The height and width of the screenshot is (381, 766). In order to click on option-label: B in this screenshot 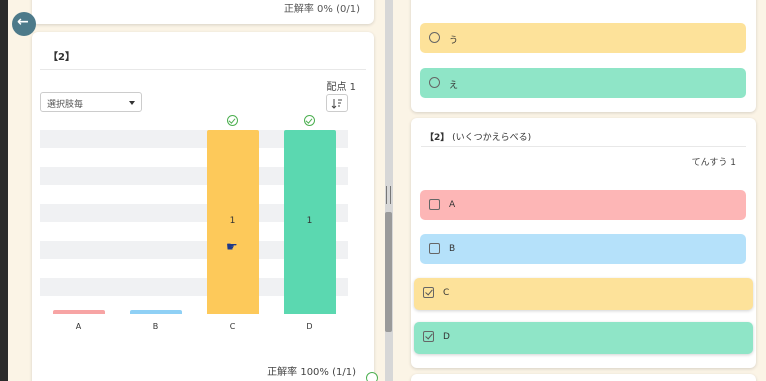, I will do `click(452, 249)`.